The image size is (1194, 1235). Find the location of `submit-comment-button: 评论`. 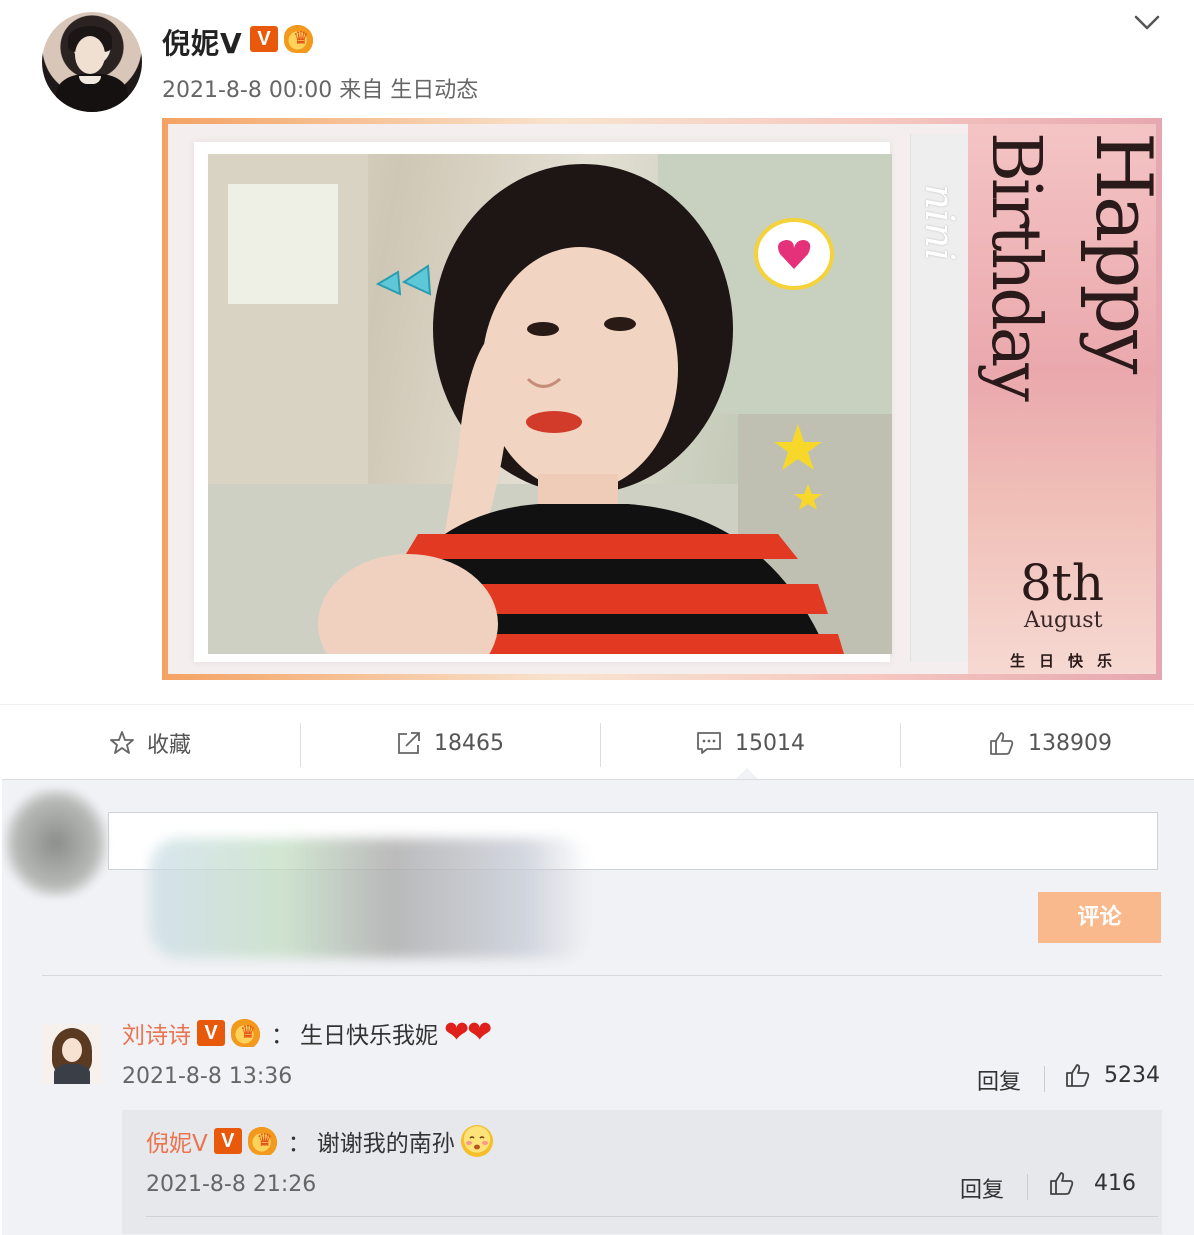

submit-comment-button: 评论 is located at coordinates (1099, 917).